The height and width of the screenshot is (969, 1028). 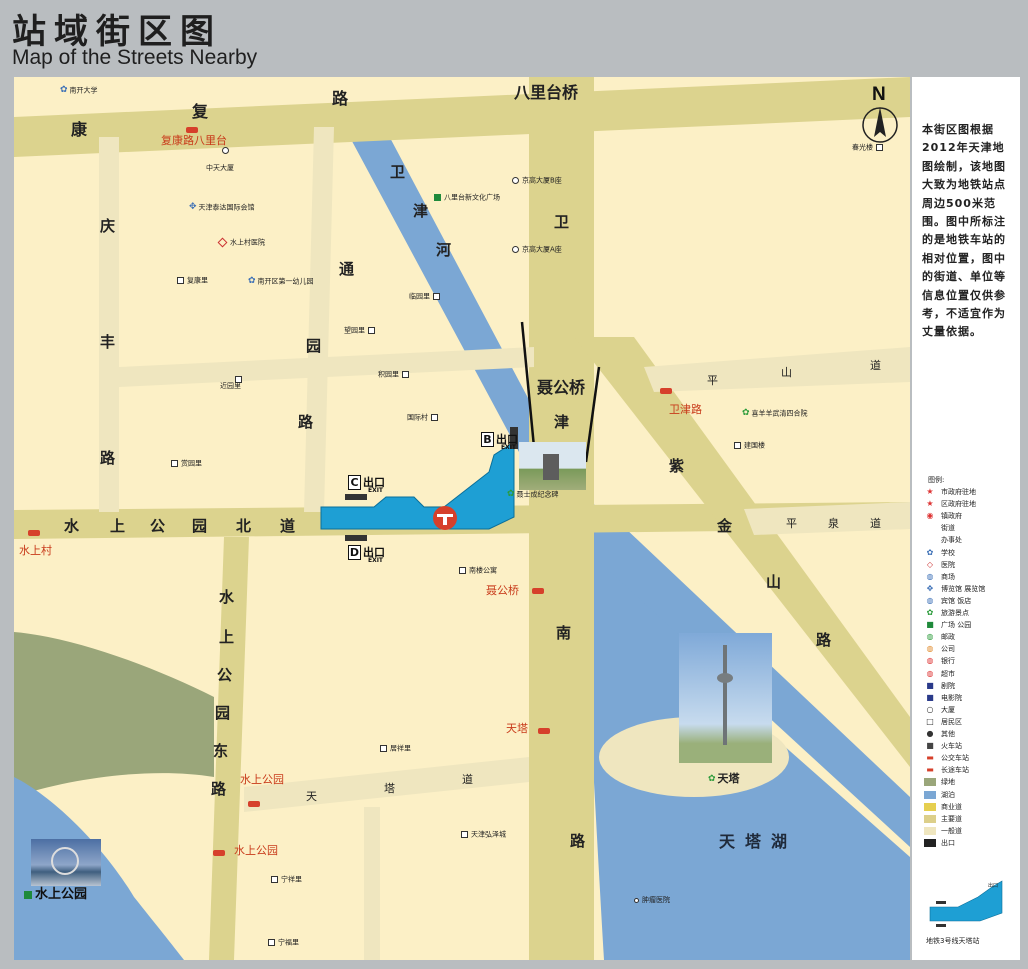 I want to click on legend-item: ★ 市政府驻地, so click(x=950, y=492).